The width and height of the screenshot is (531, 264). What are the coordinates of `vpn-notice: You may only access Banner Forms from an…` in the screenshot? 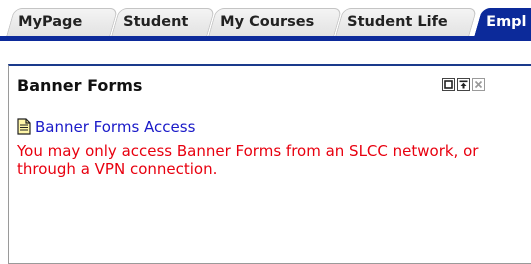 It's located at (248, 160).